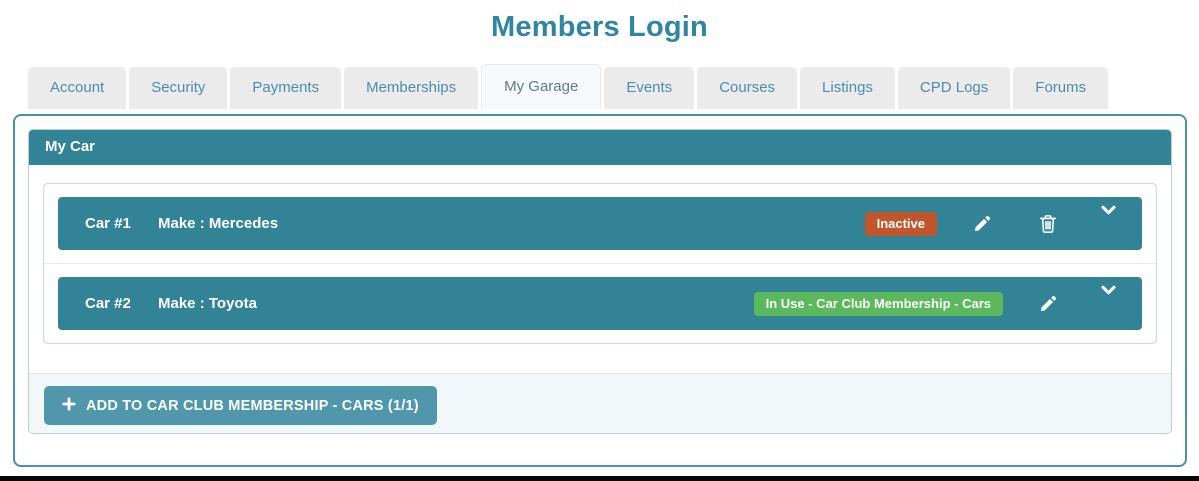  What do you see at coordinates (599, 478) in the screenshot?
I see `window-bottom-edge` at bounding box center [599, 478].